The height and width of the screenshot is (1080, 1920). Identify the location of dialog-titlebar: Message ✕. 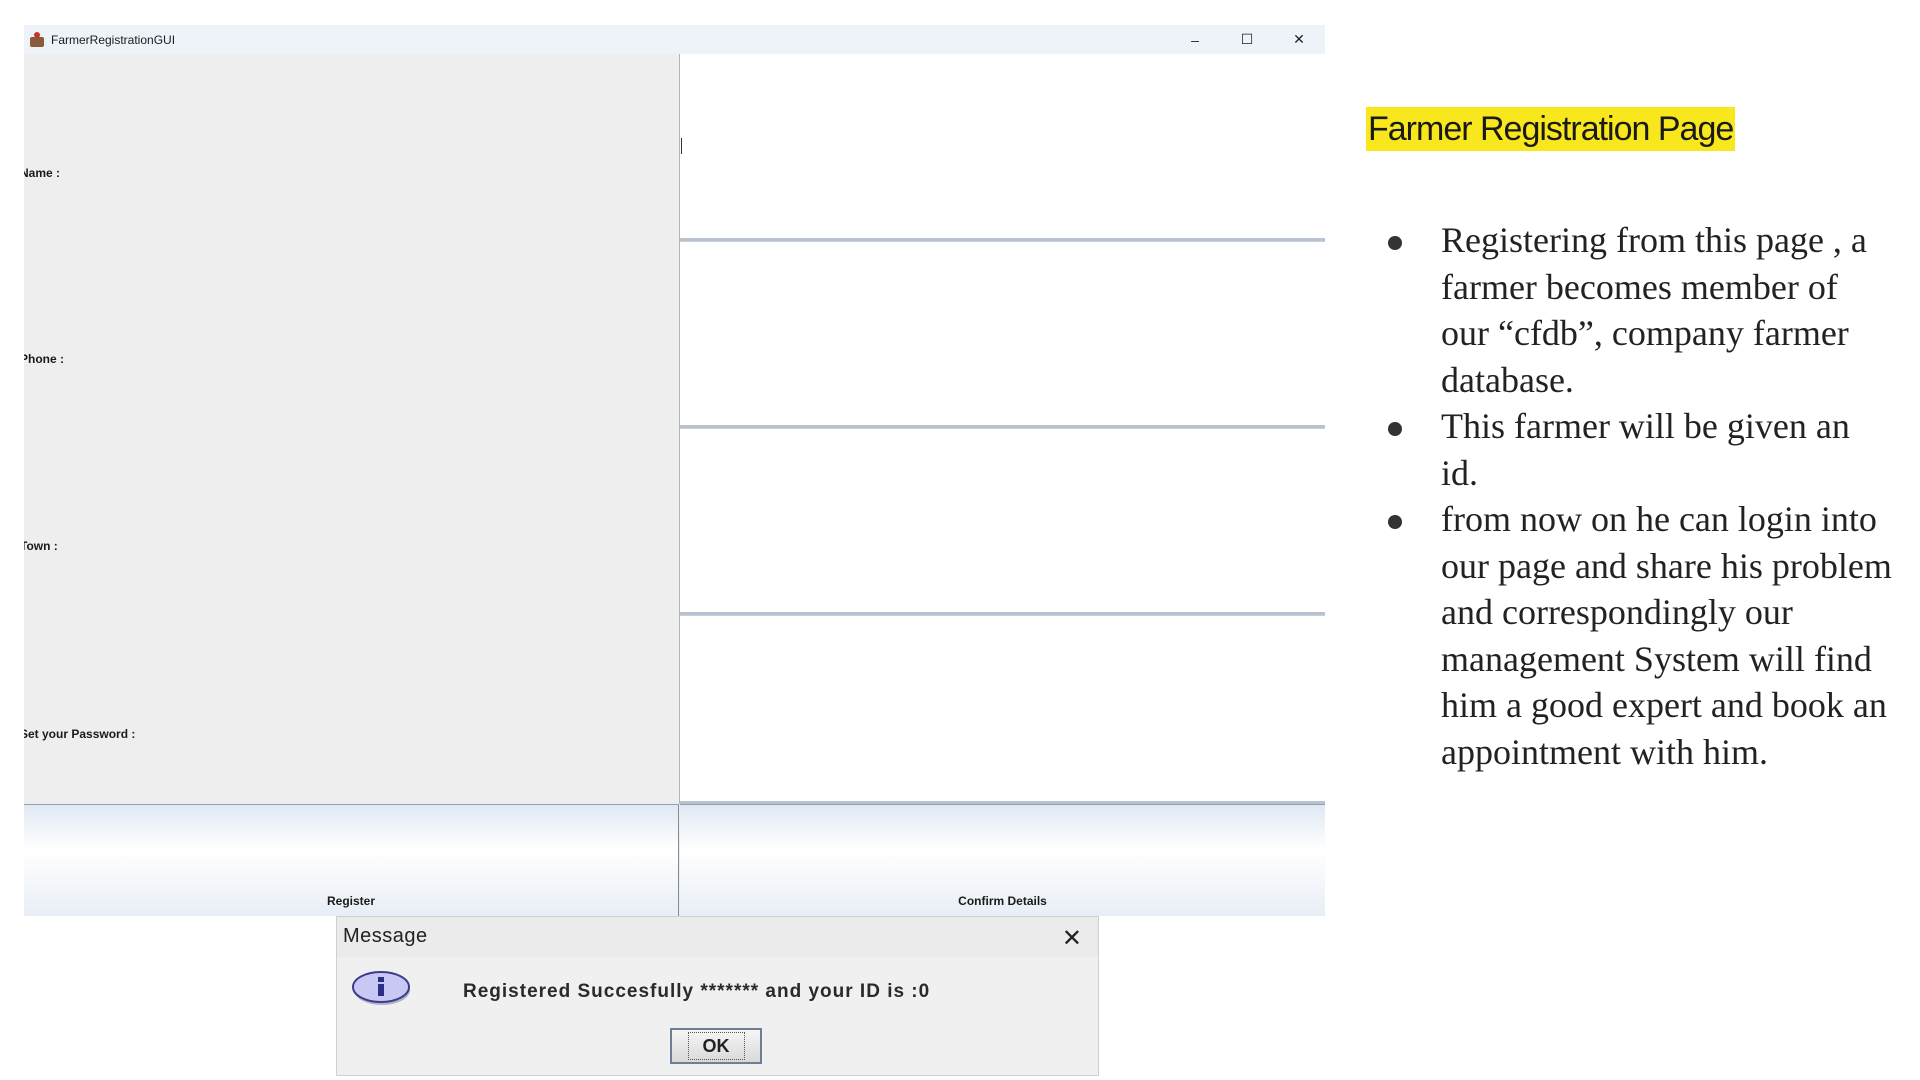
(717, 937).